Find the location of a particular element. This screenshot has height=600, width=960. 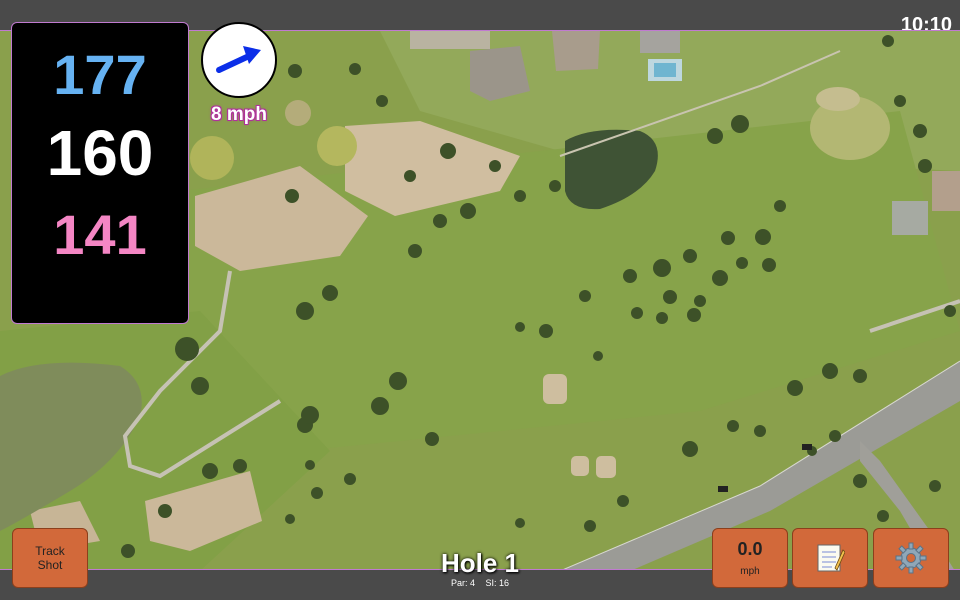

track-shot-label-line2: Shot is located at coordinates (50, 565).